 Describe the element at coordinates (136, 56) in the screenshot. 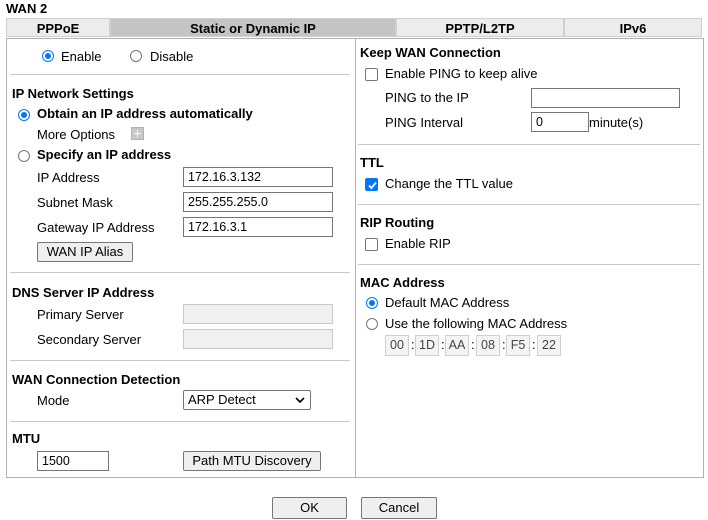

I see `disable-radio` at that location.